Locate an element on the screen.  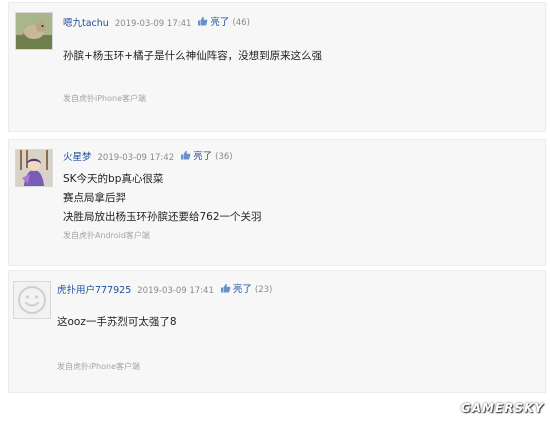
username-link: 火星梦 is located at coordinates (77, 157).